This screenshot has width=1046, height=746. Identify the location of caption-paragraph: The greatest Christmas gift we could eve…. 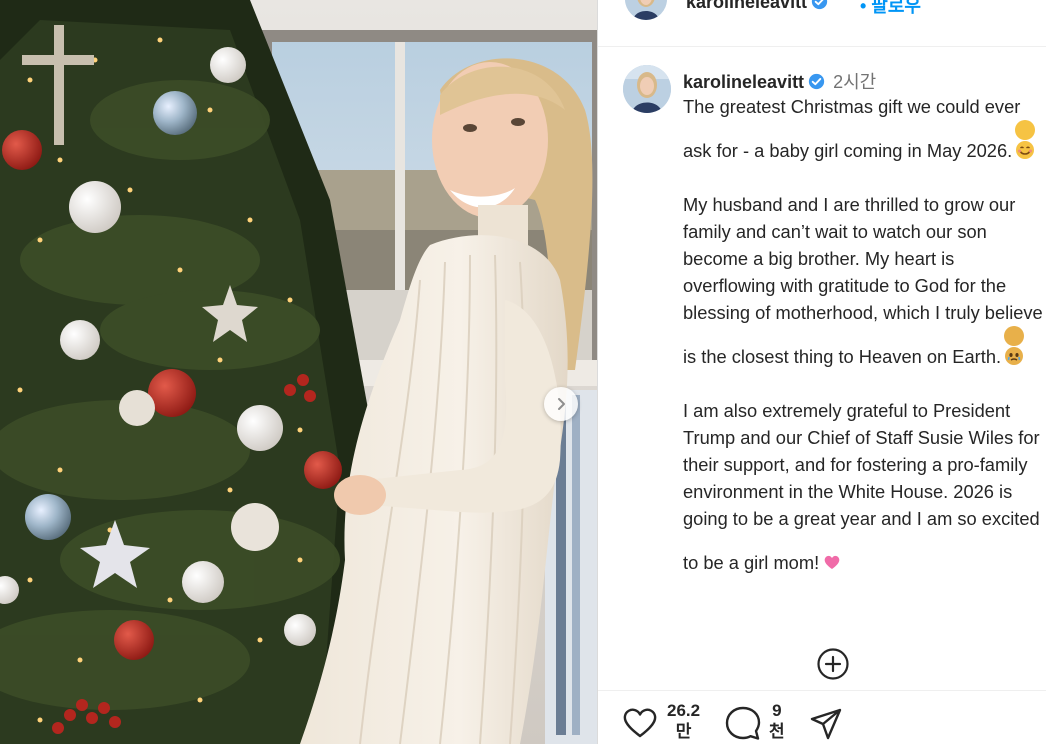
(864, 128).